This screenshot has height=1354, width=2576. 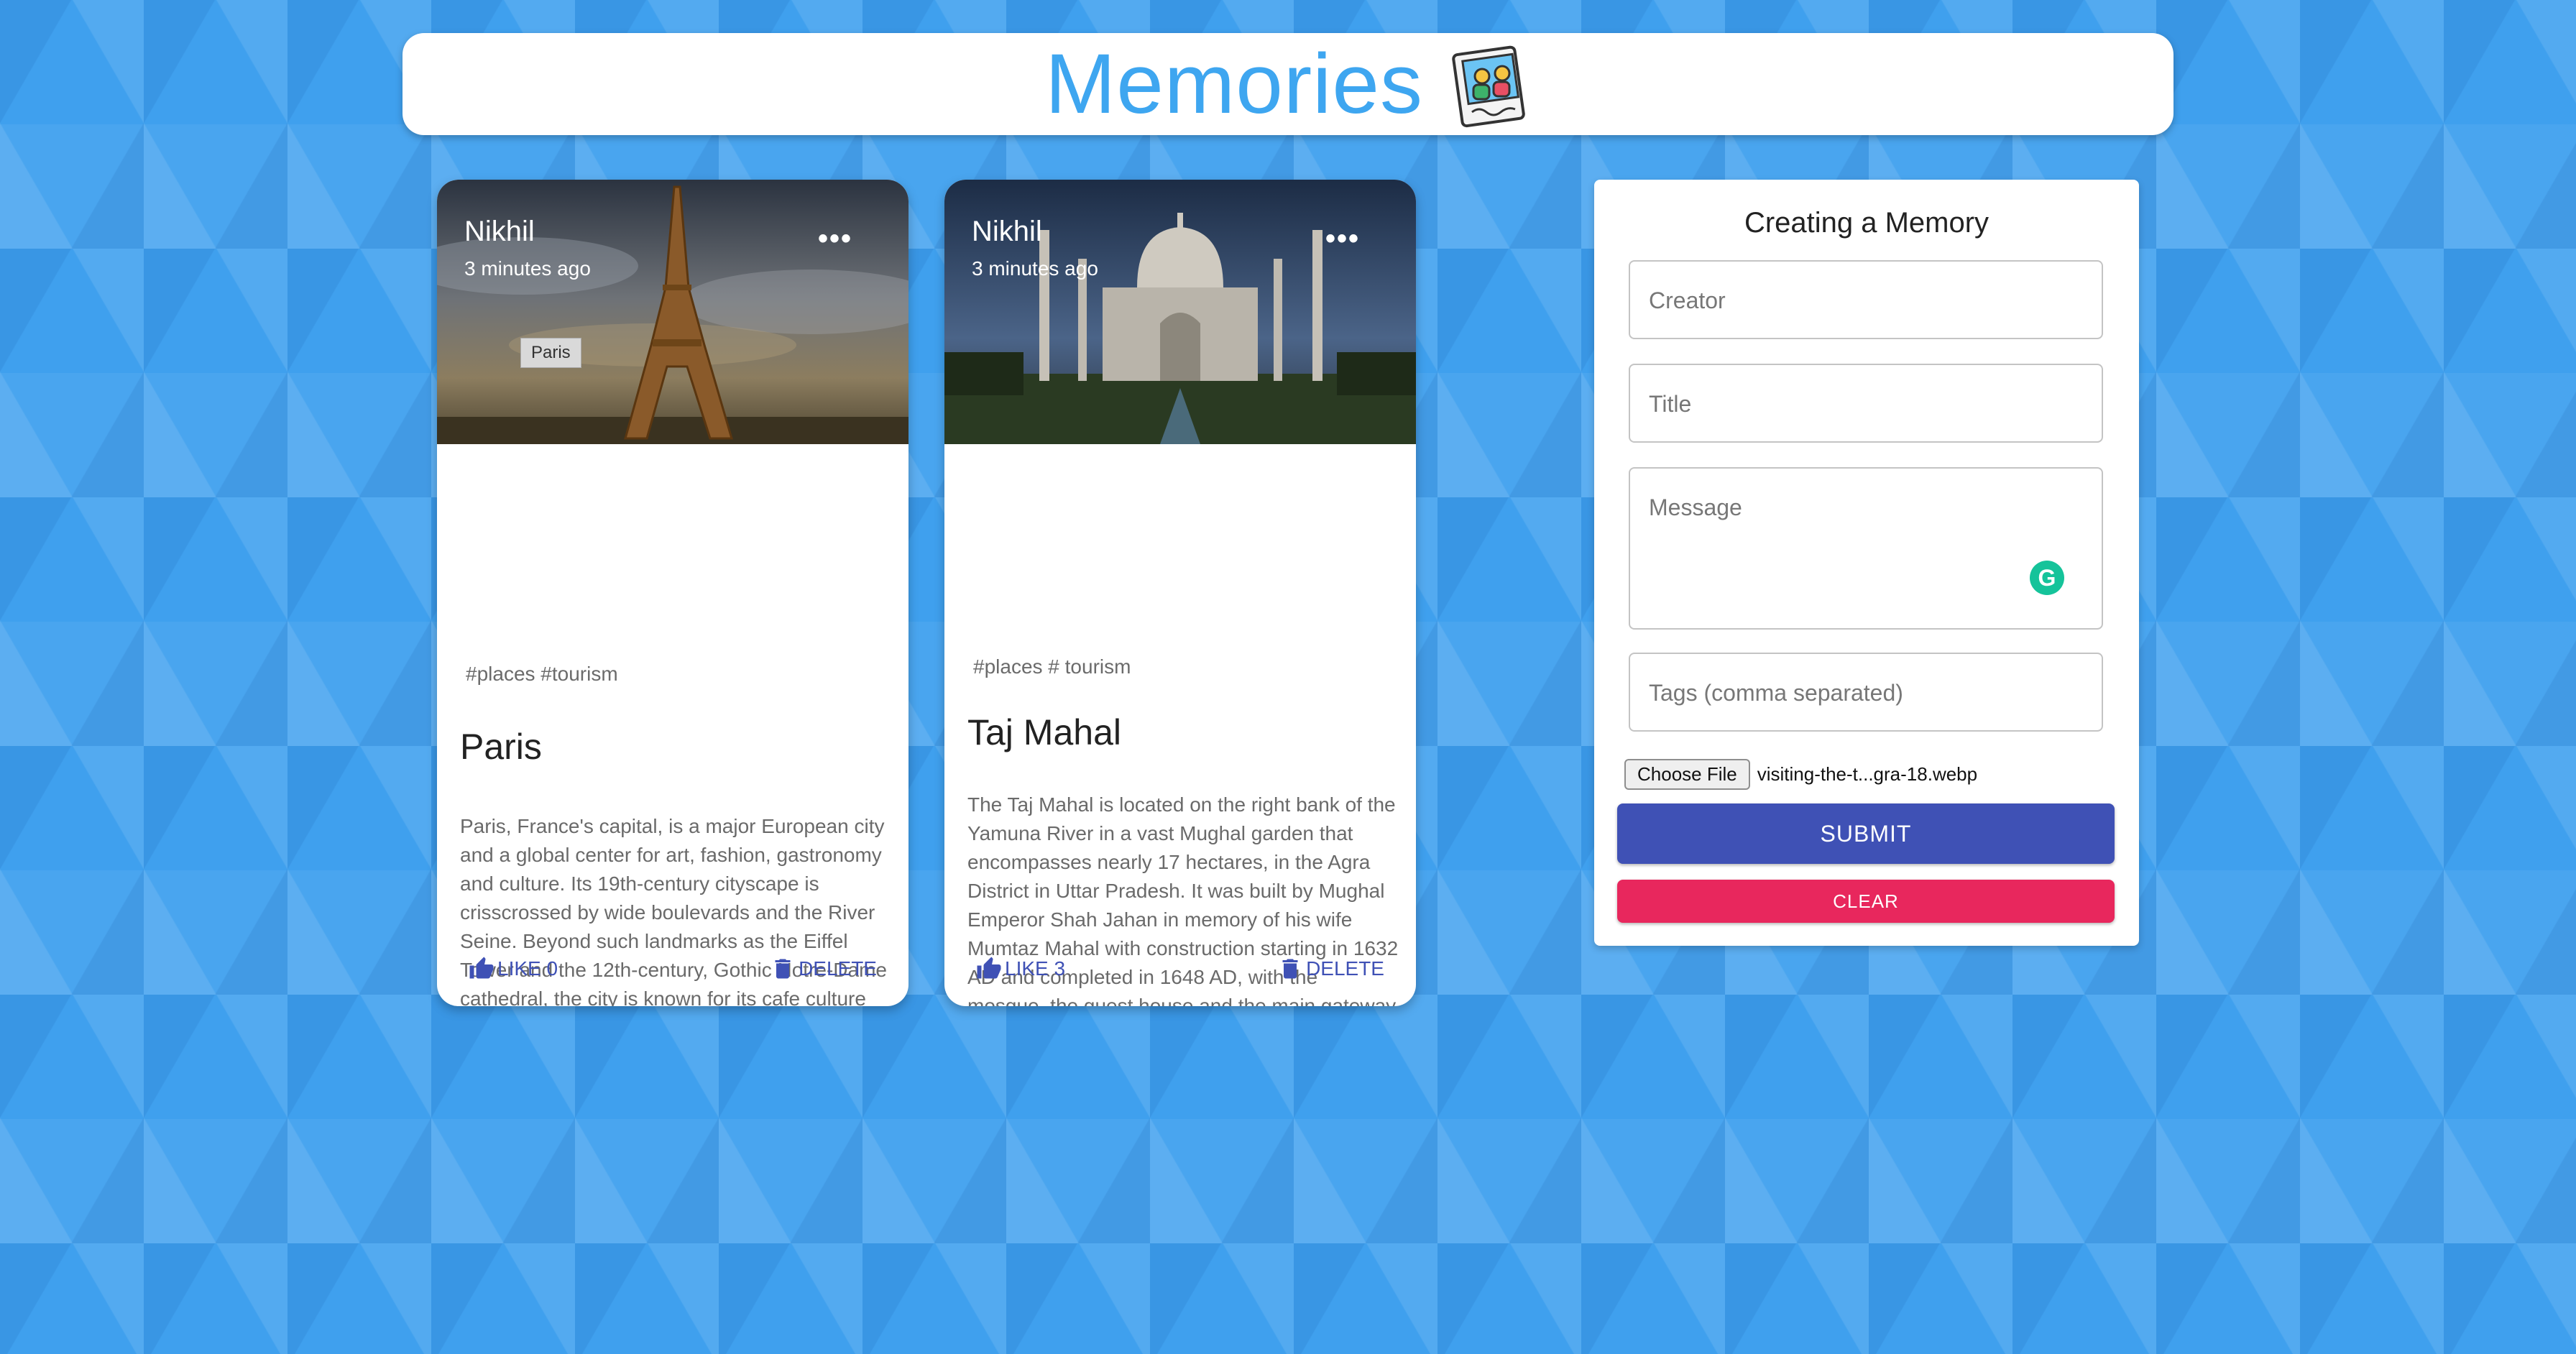 What do you see at coordinates (1866, 403) in the screenshot?
I see `title-input: Title` at bounding box center [1866, 403].